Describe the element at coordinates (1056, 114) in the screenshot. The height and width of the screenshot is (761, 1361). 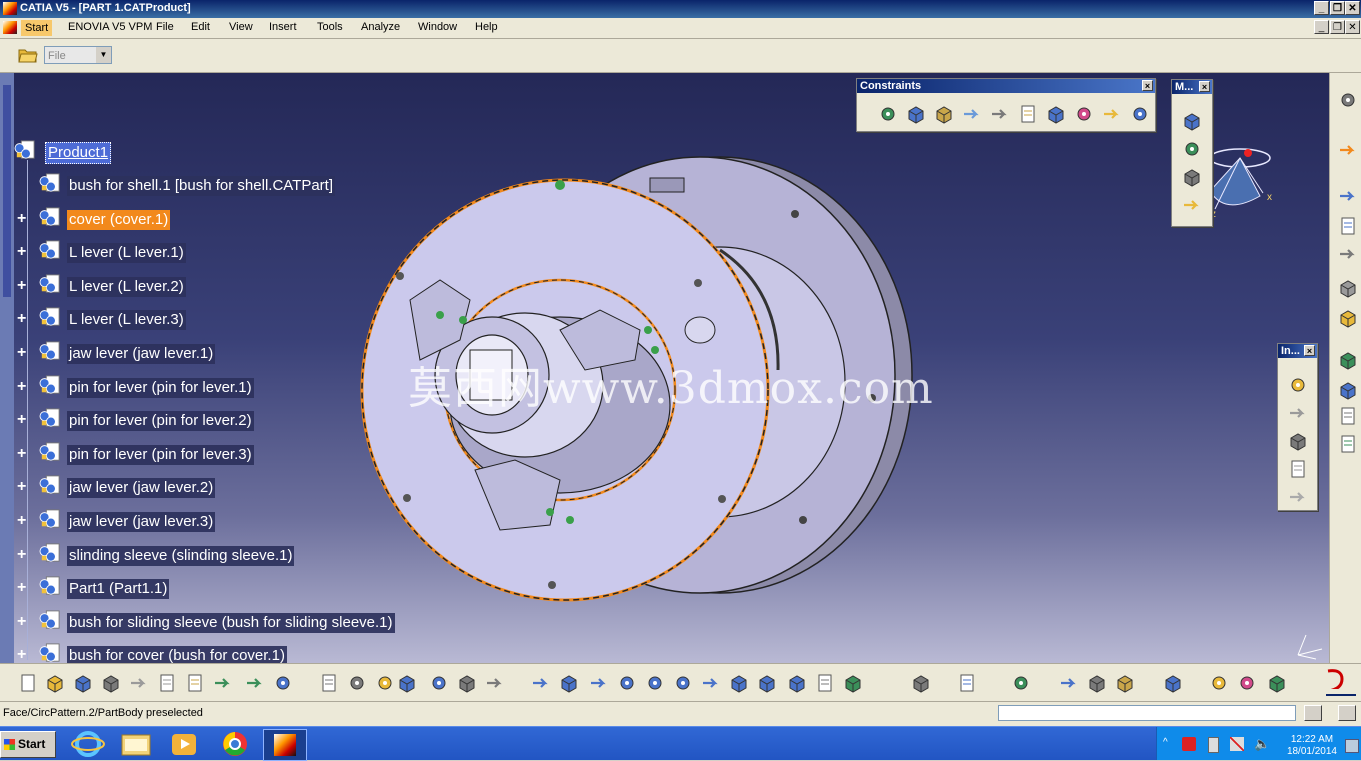
I see `quick-constraint-icon` at that location.